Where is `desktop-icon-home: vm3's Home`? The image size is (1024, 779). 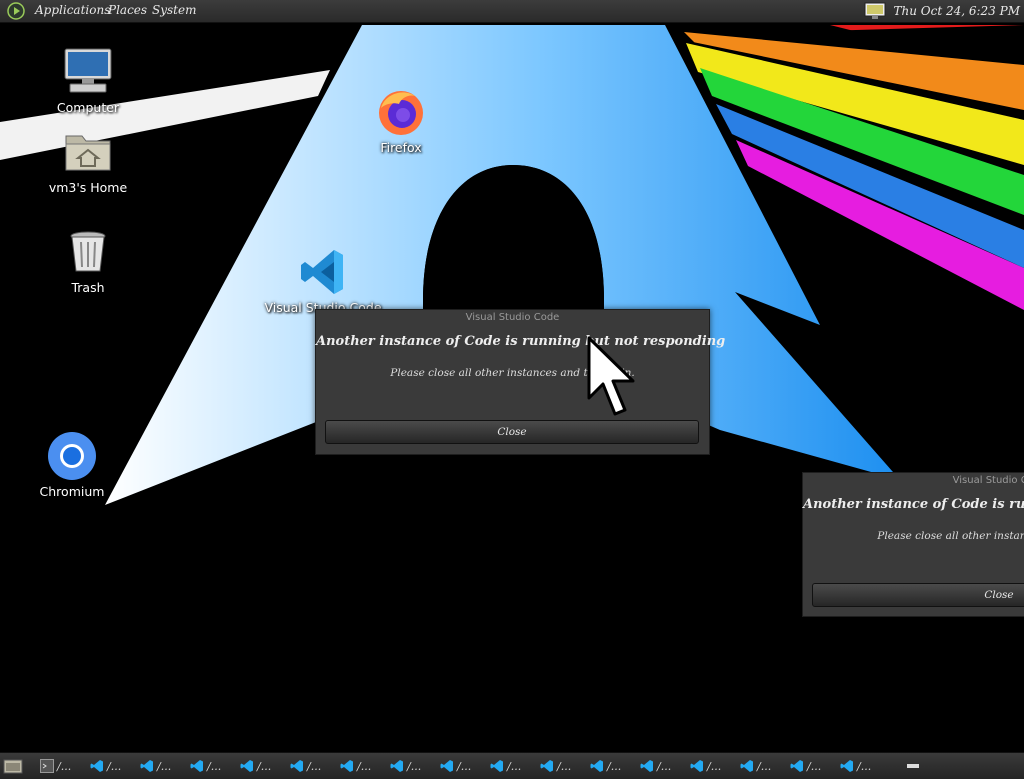 desktop-icon-home: vm3's Home is located at coordinates (88, 160).